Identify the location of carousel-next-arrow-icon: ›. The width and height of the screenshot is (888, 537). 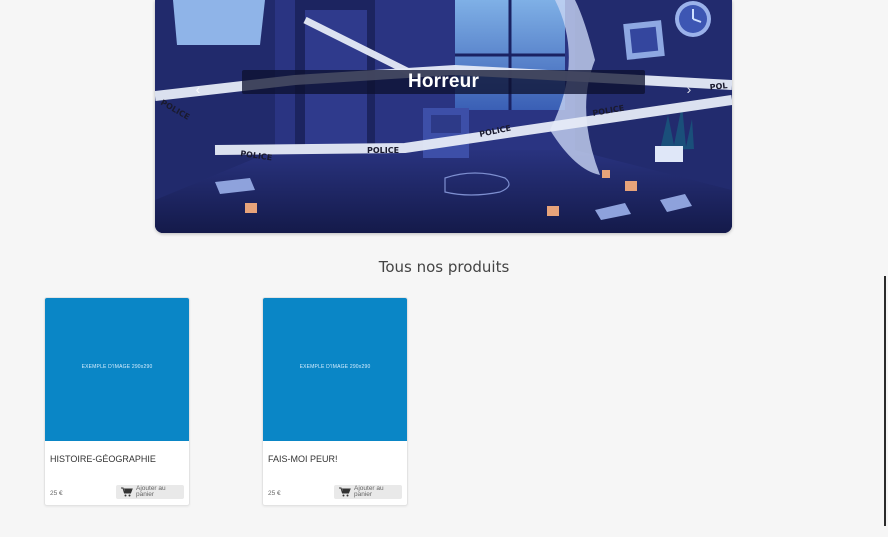
(689, 89).